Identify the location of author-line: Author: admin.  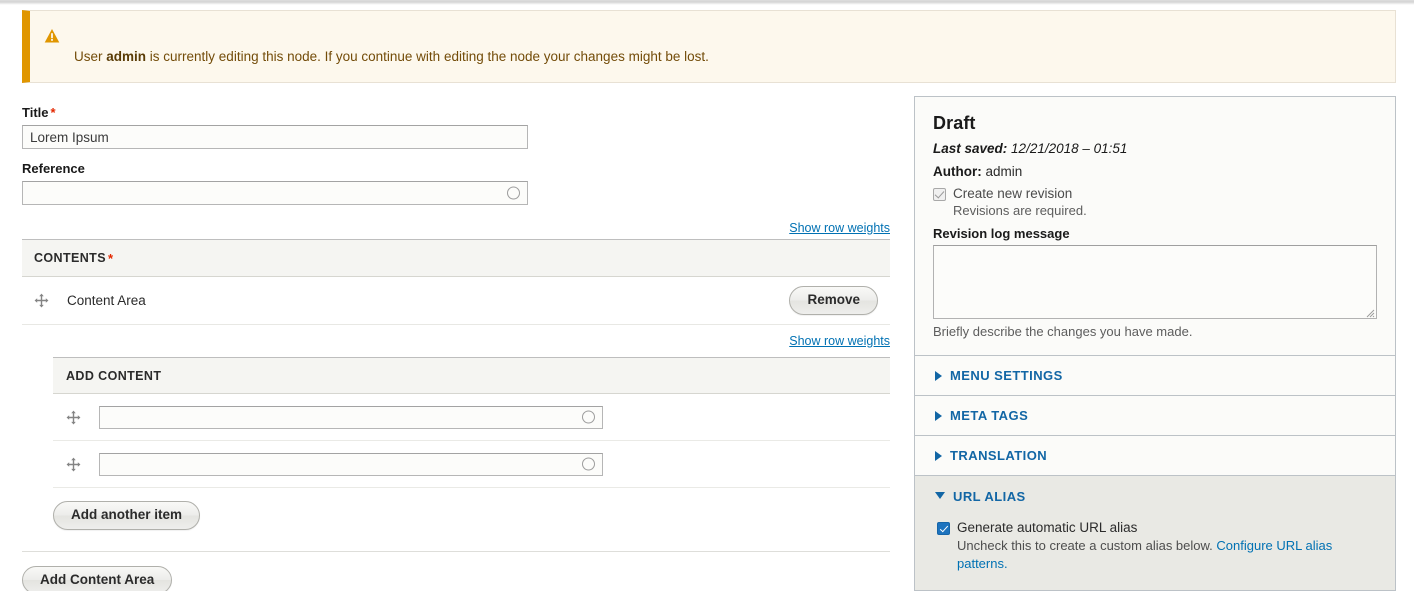
(1155, 171).